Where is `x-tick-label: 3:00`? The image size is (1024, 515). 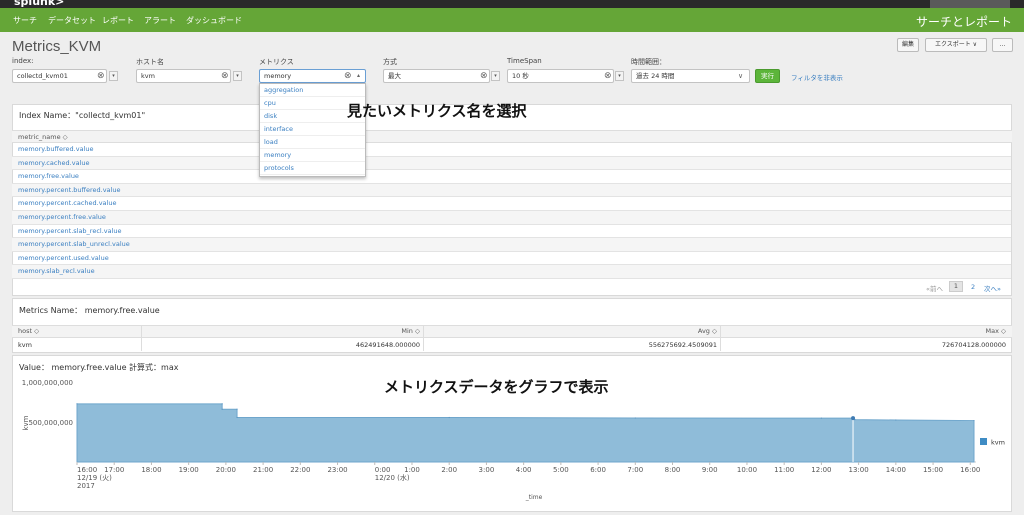 x-tick-label: 3:00 is located at coordinates (487, 470).